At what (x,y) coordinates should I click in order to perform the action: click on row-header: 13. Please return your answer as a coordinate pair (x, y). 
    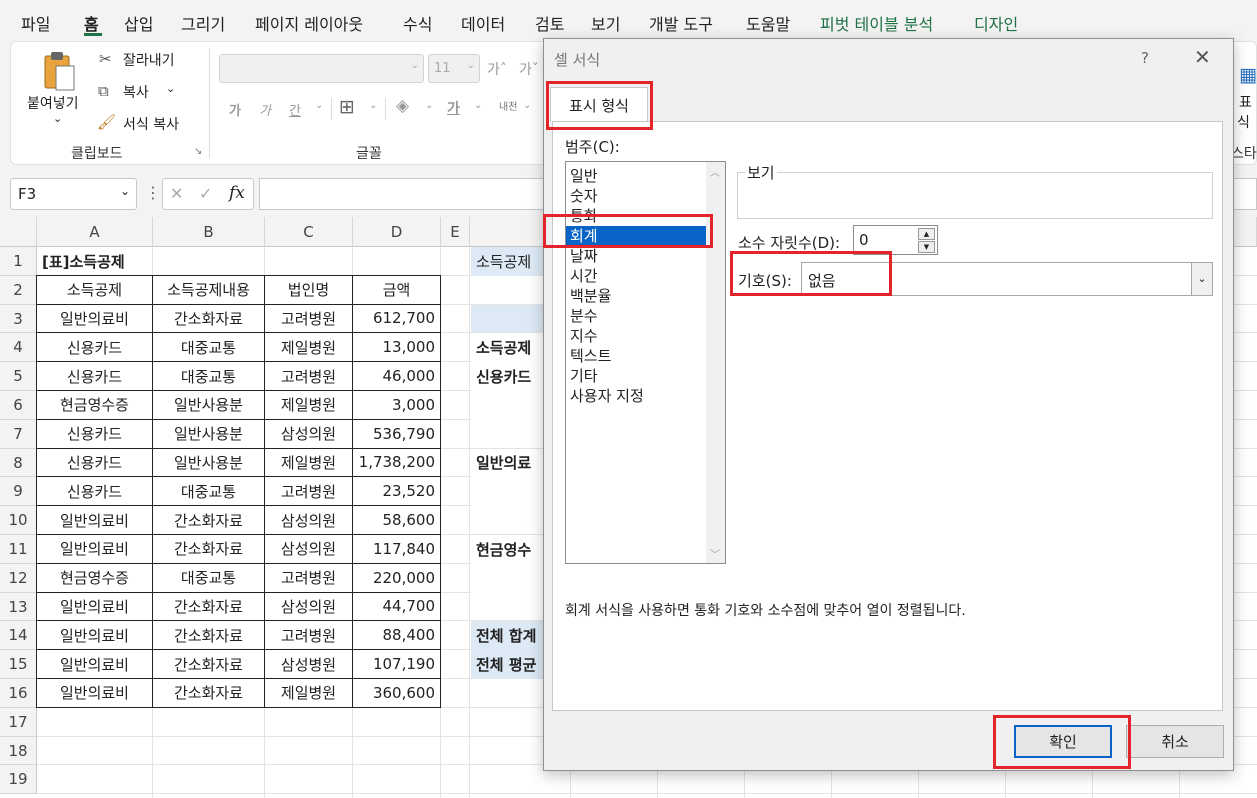
    Looking at the image, I should click on (18, 607).